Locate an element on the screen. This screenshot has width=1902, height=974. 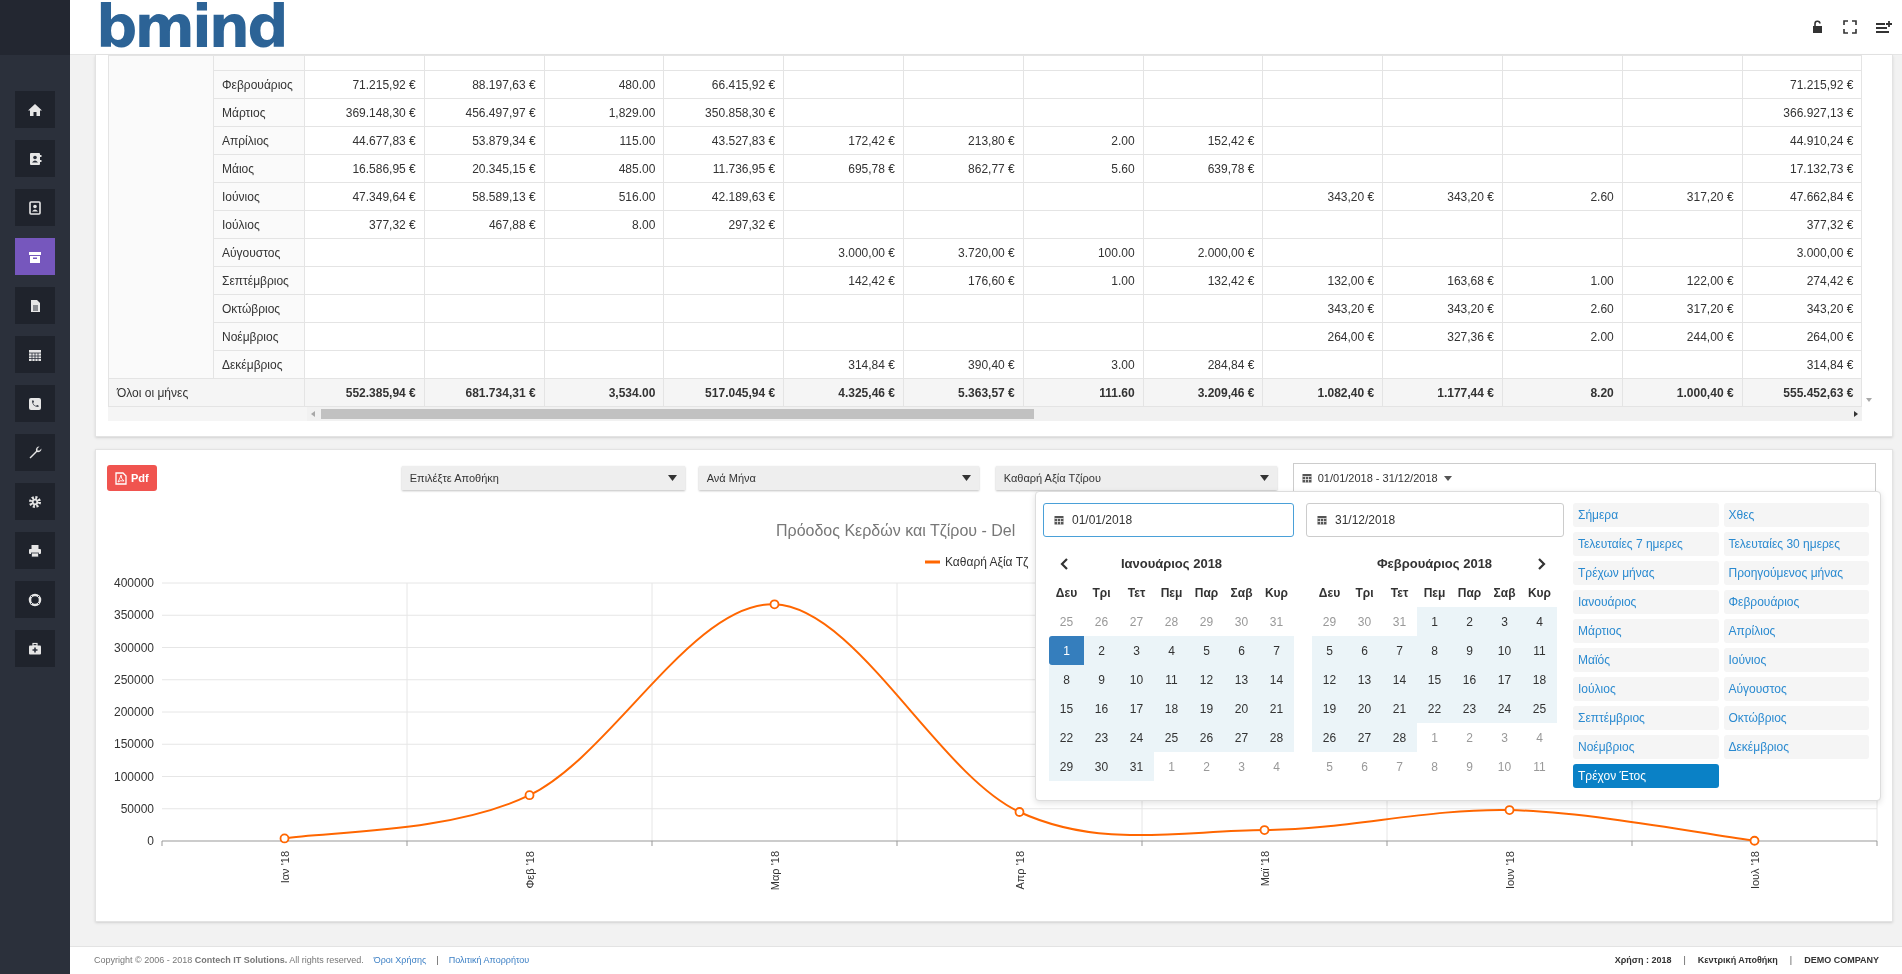
scrollbar-thumb is located at coordinates (677, 414).